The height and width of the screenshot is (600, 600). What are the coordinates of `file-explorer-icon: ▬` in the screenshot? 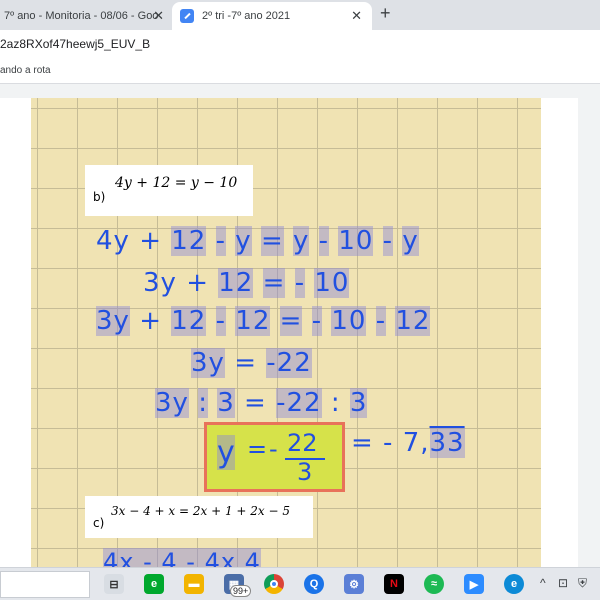 It's located at (194, 584).